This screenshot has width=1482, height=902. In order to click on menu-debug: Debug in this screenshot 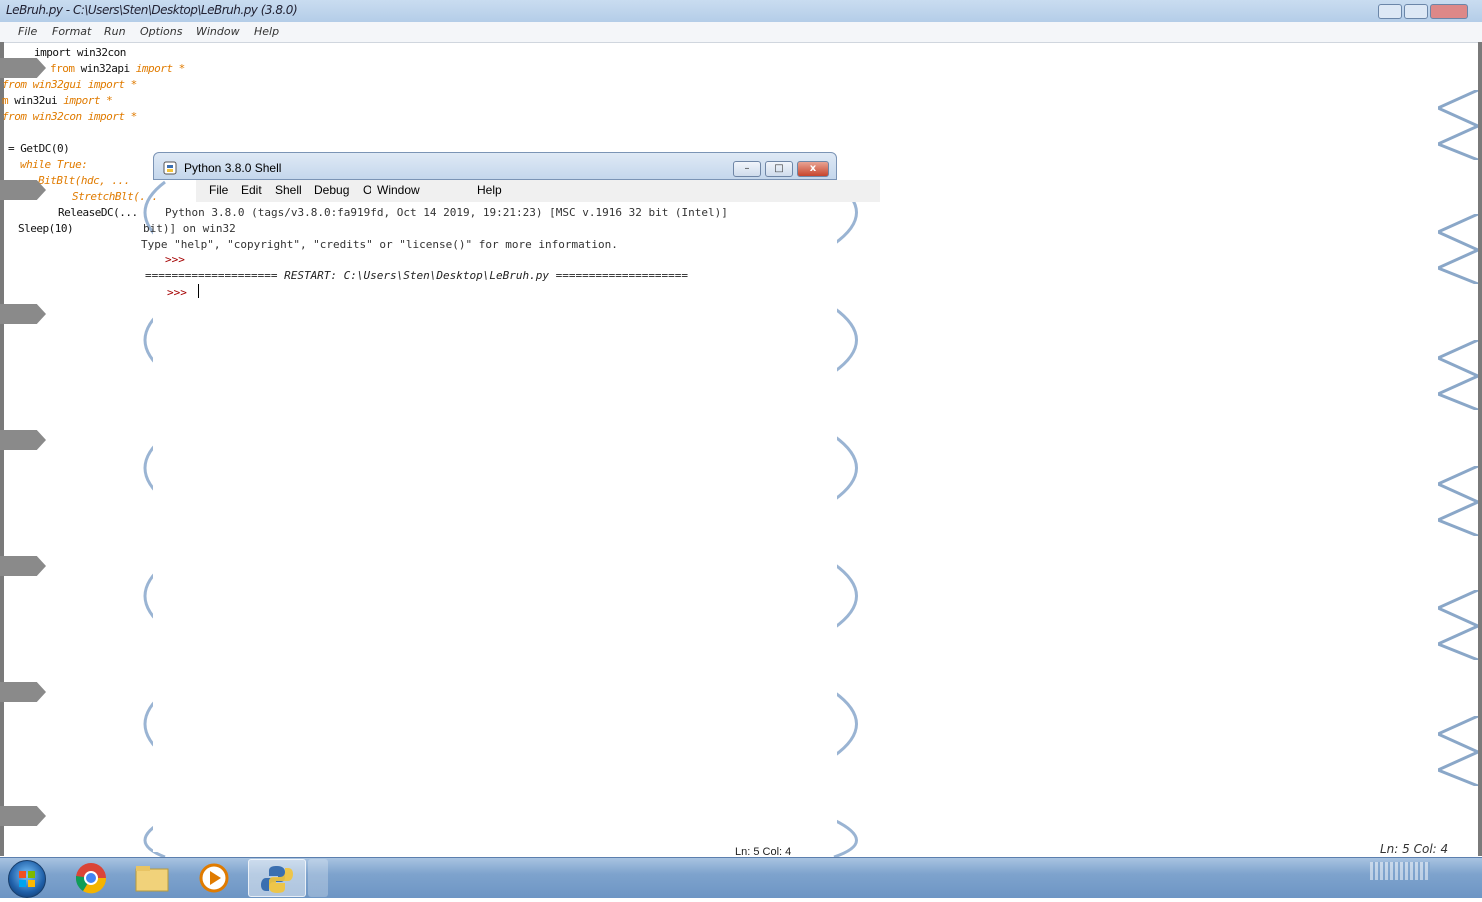, I will do `click(331, 190)`.